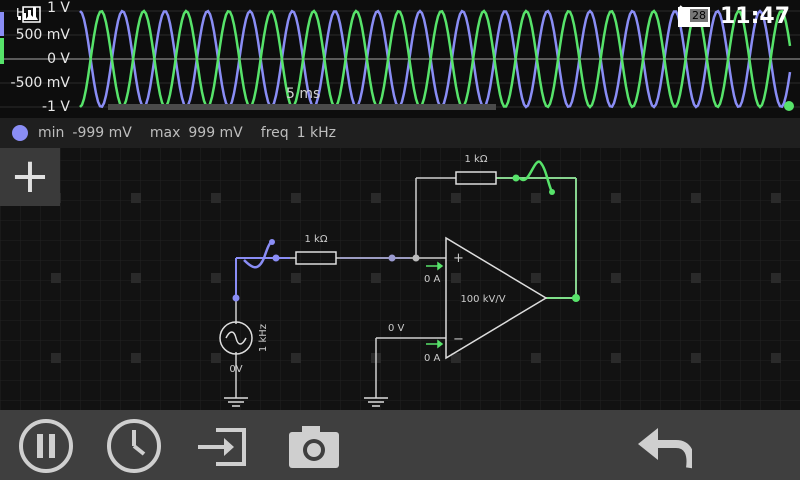 Image resolution: width=800 pixels, height=480 pixels. I want to click on measurement-info-row: min -999 mV max 999 mV freq 1 kHz, so click(400, 133).